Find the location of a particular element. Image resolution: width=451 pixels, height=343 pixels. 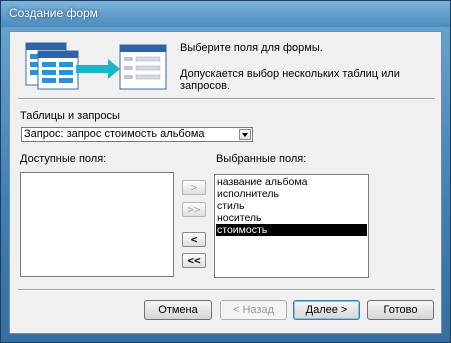

tables-queries-combobox: Запрос: запрос стоимость альбома is located at coordinates (137, 134).